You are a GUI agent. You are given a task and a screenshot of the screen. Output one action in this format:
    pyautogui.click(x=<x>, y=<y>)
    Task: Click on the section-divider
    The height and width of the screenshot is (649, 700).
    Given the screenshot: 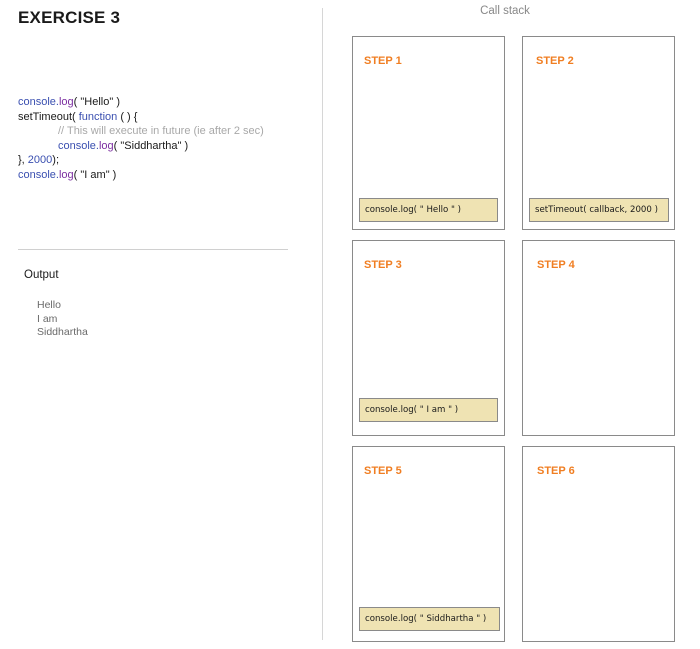 What is the action you would take?
    pyautogui.click(x=153, y=249)
    